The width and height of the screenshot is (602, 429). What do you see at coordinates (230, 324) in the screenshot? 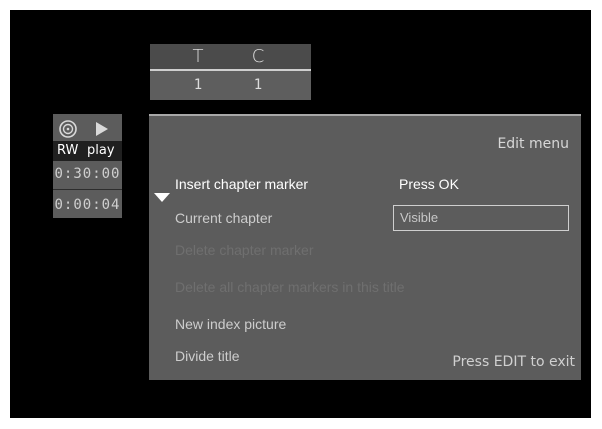
I see `menu-item-new-index-picture: New index picture` at bounding box center [230, 324].